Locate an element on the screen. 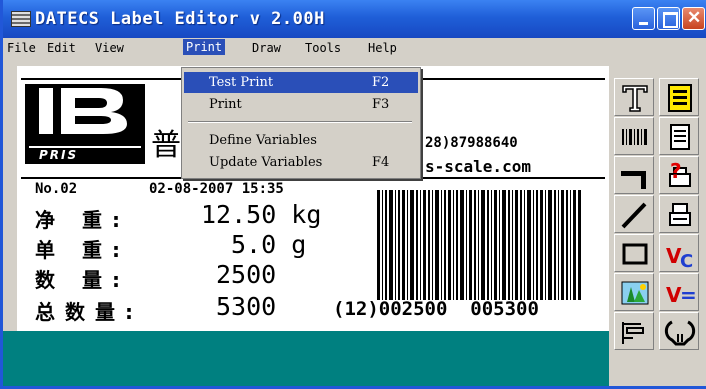 The height and width of the screenshot is (389, 706). variable-equals-icon: V = is located at coordinates (679, 292).